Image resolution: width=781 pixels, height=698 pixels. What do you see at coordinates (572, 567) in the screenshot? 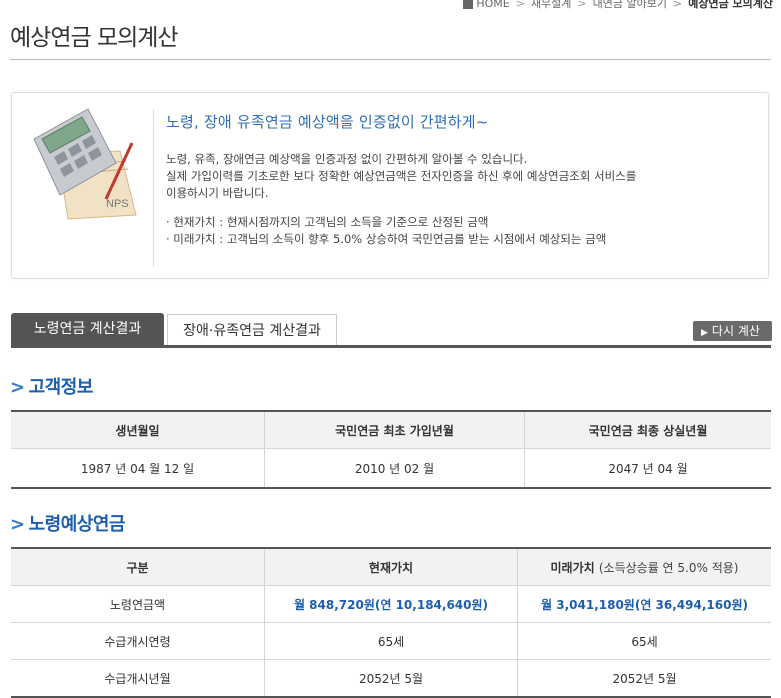
I see `header-future-label: 미래가치` at bounding box center [572, 567].